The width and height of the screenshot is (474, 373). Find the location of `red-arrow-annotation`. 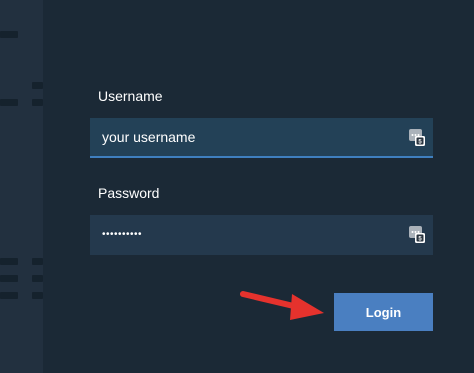

red-arrow-annotation is located at coordinates (282, 305).